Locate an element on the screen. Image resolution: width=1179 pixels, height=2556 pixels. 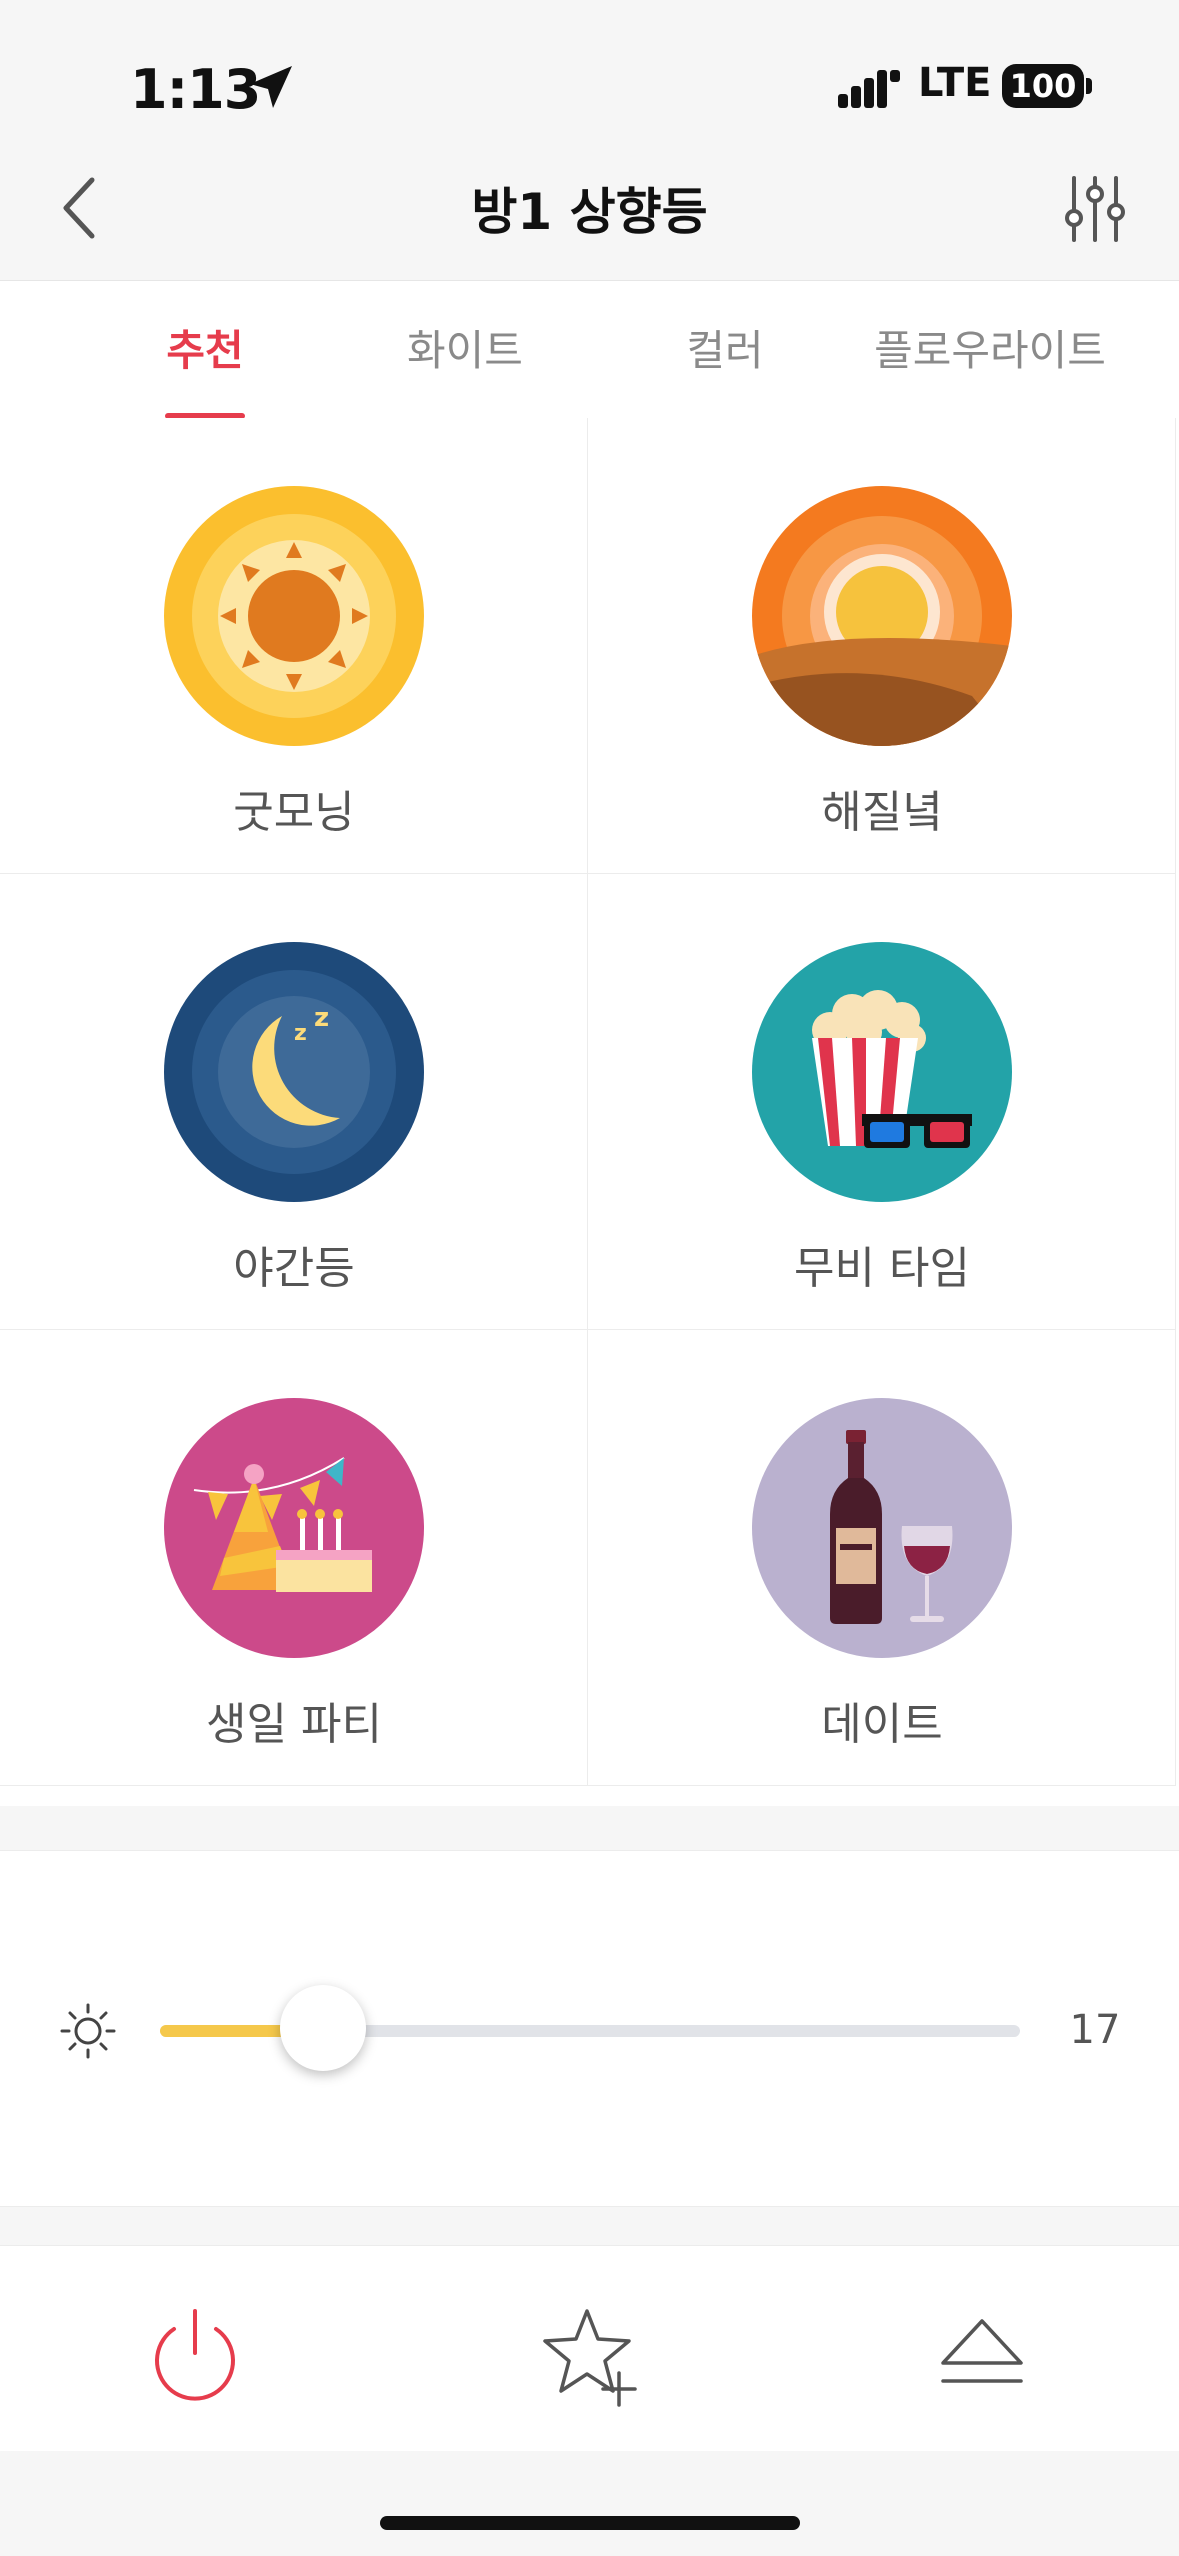
scene-good-morning: 굿모닝 is located at coordinates (294, 646).